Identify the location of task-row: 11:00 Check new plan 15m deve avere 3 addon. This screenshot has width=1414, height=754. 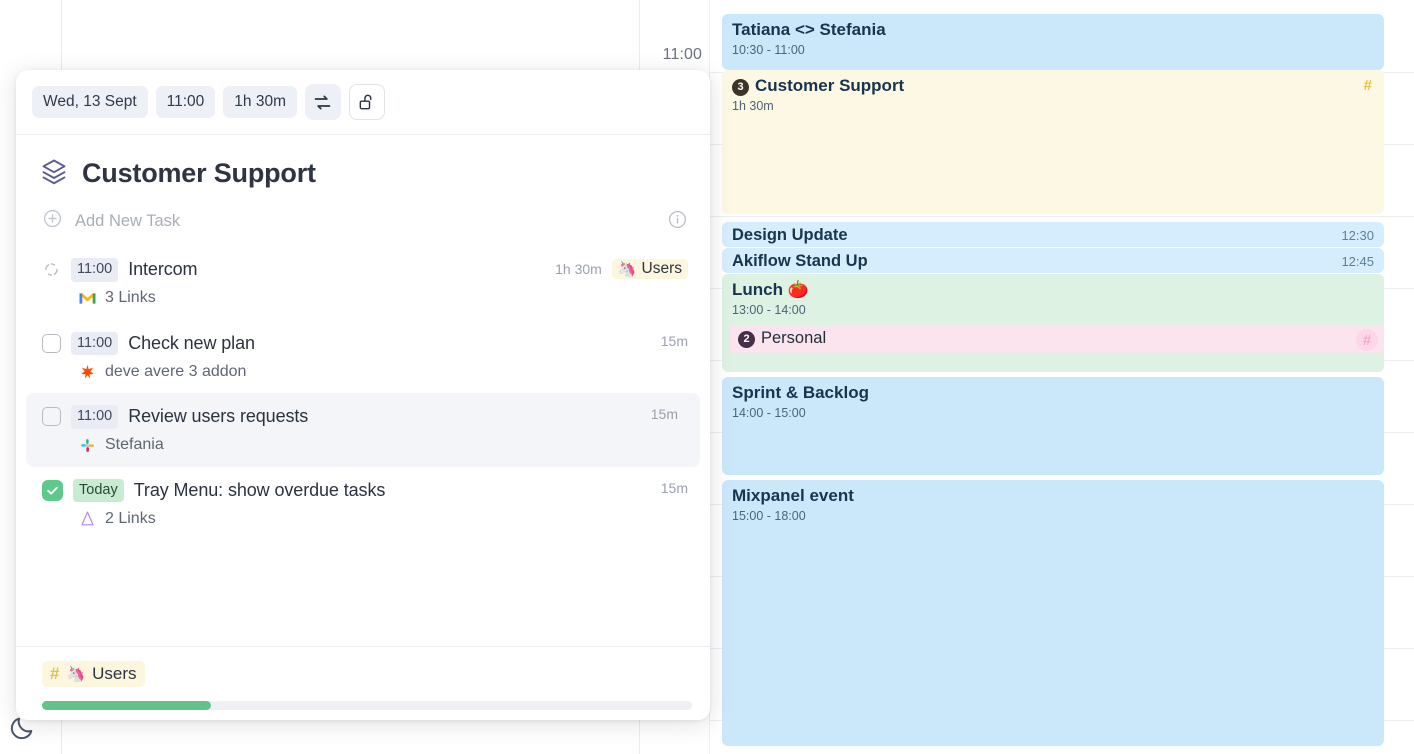
(363, 357).